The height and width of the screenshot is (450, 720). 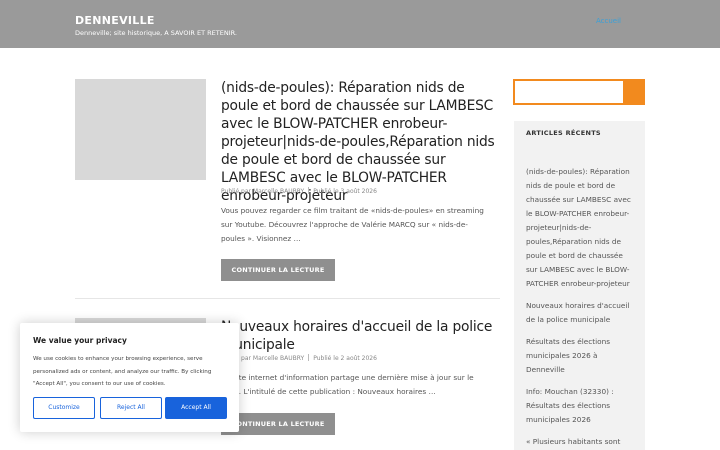 What do you see at coordinates (345, 358) in the screenshot?
I see `post-date: Publié le 2 août 2026` at bounding box center [345, 358].